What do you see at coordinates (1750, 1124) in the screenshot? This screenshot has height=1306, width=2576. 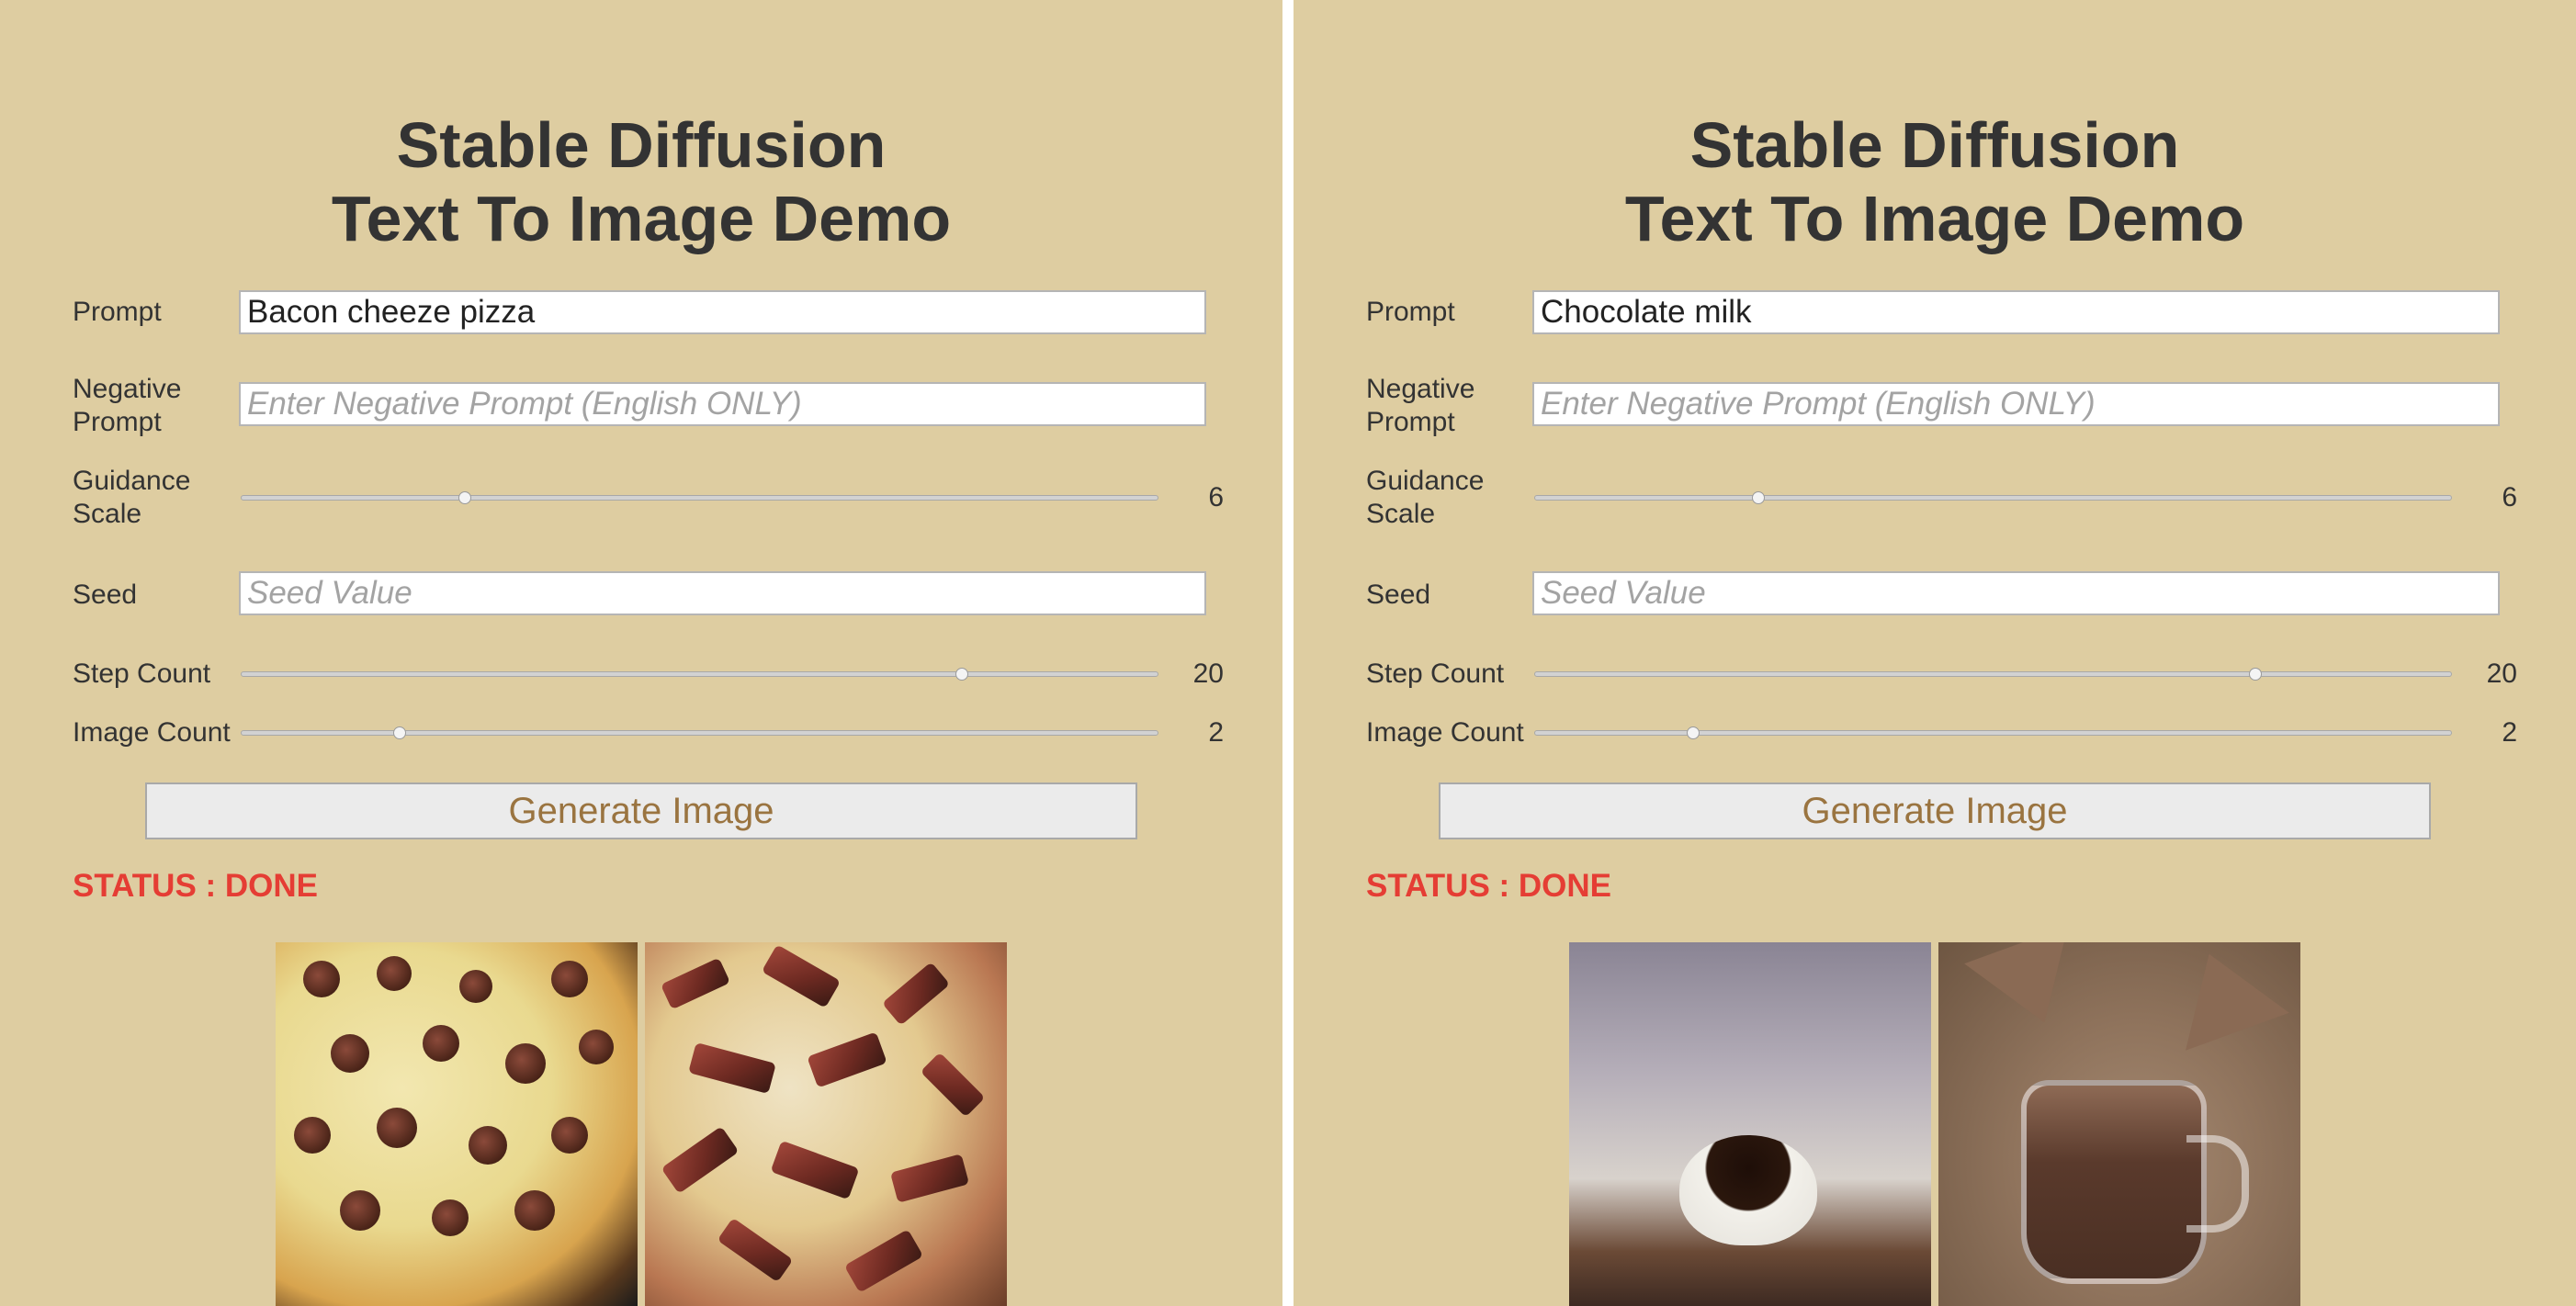 I see `generated-image-chocolate-poster` at bounding box center [1750, 1124].